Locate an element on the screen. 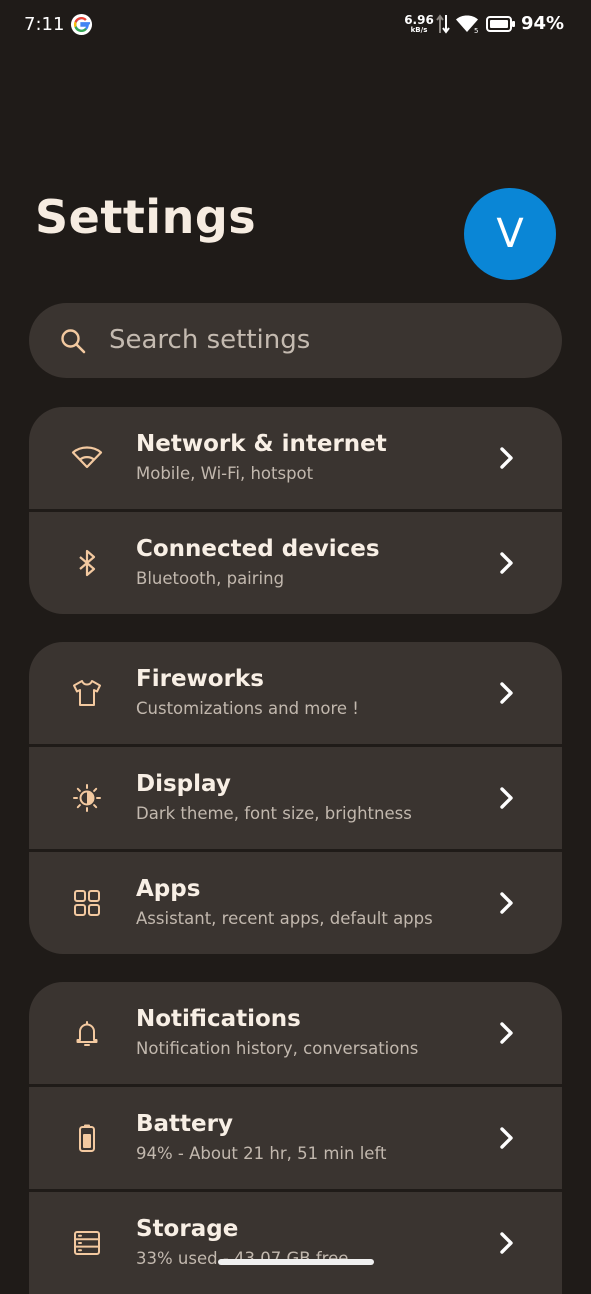  row-subtitle: Mobile, Wi-Fi, hotspot is located at coordinates (225, 473).